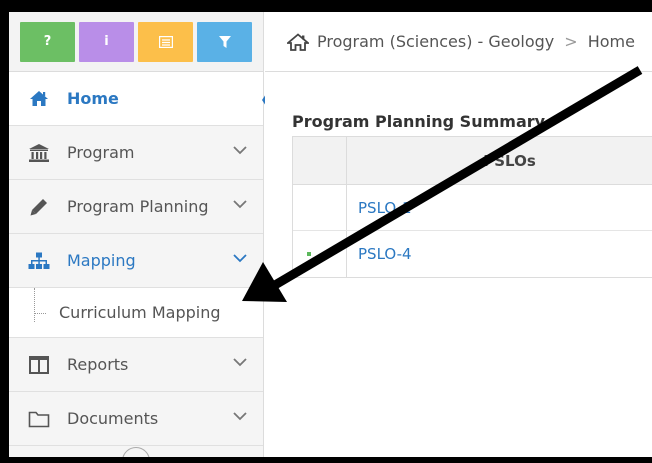 The width and height of the screenshot is (652, 463). Describe the element at coordinates (136, 42) in the screenshot. I see `toolbar: ? i` at that location.